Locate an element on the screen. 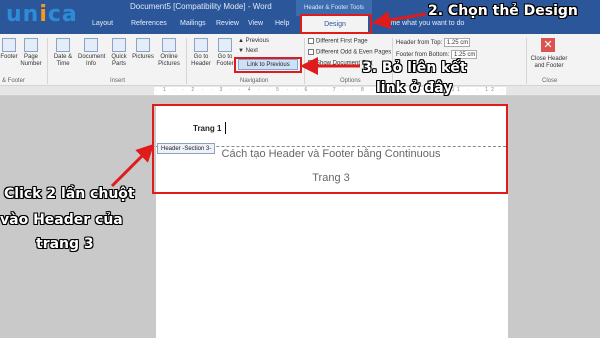 The width and height of the screenshot is (600, 338). arrow-to-header is located at coordinates (132, 165).